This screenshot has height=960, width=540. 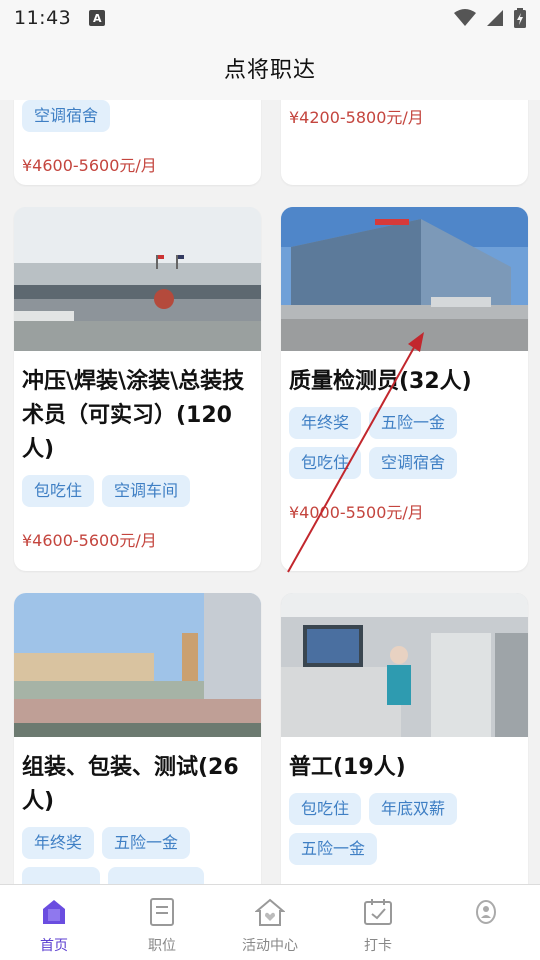 What do you see at coordinates (413, 809) in the screenshot?
I see `tag: 年底双薪` at bounding box center [413, 809].